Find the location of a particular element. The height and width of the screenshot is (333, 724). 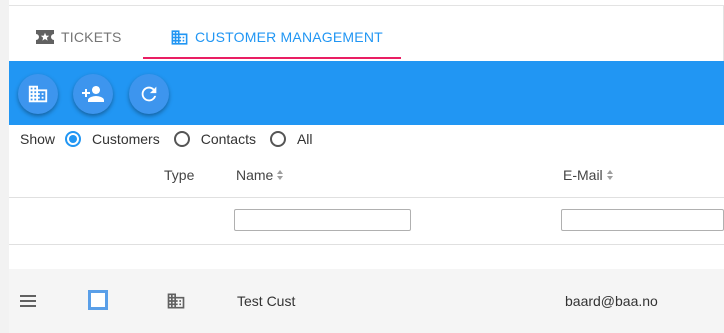

radio-contacts: Contacts is located at coordinates (218, 139).